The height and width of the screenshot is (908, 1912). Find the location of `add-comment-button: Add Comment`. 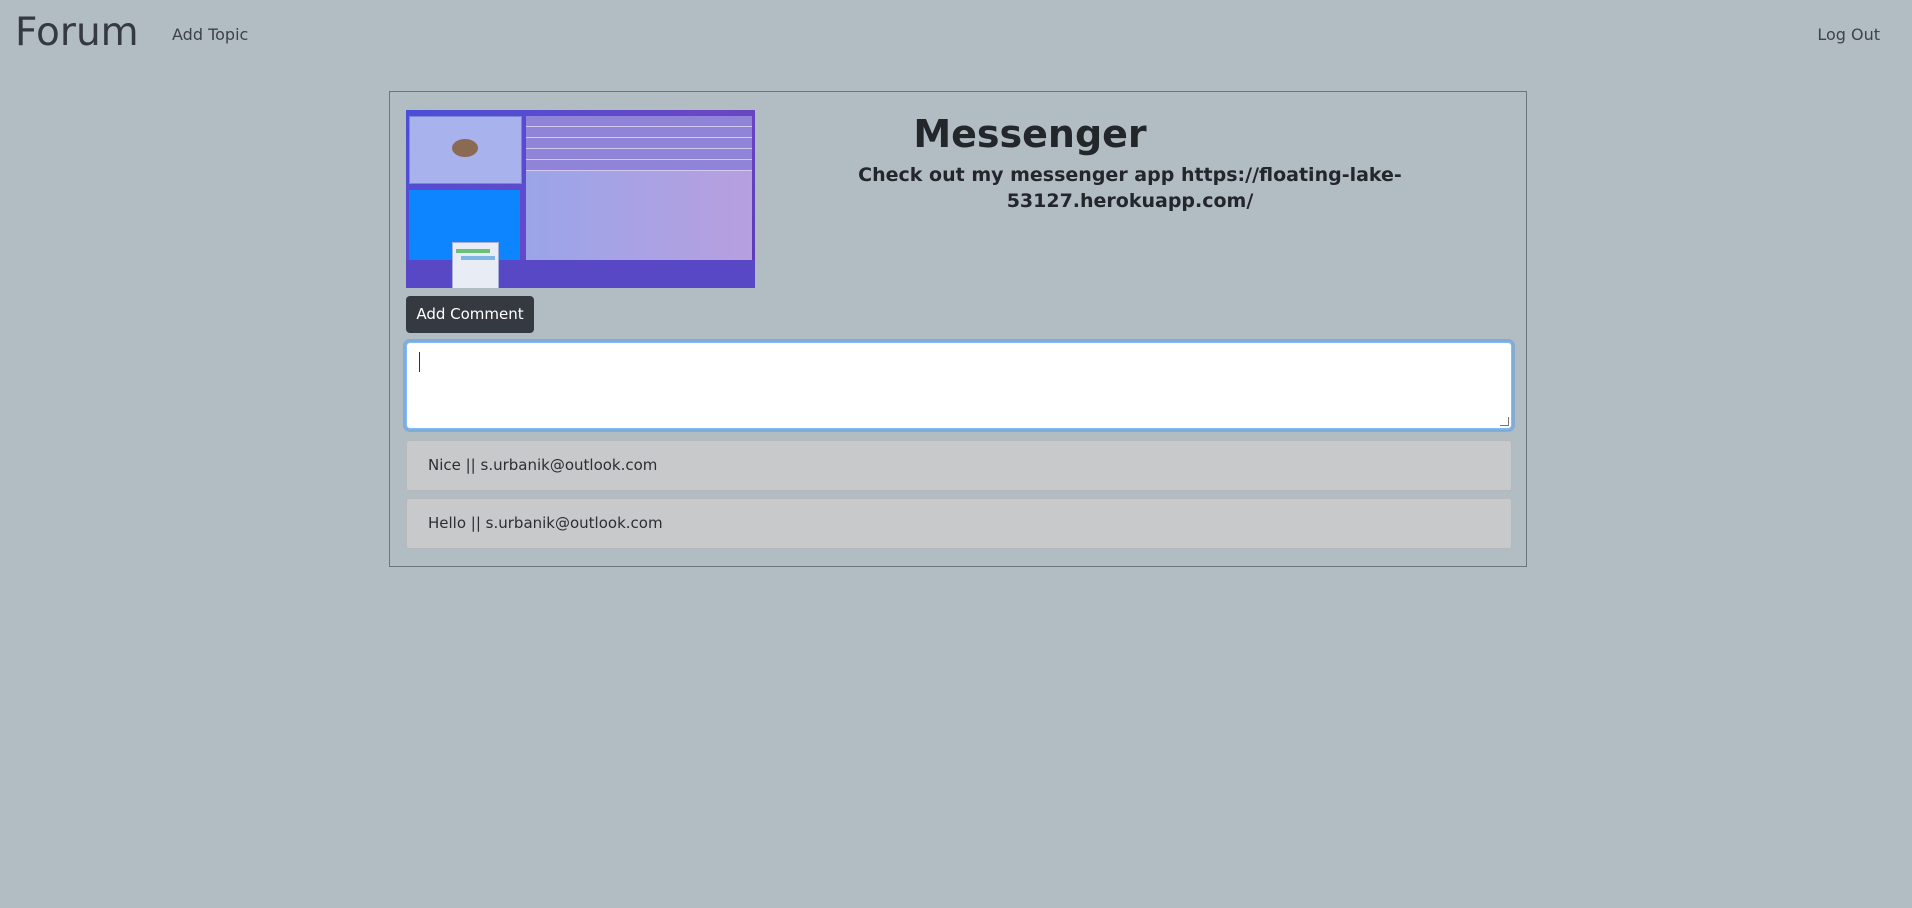

add-comment-button: Add Comment is located at coordinates (470, 314).